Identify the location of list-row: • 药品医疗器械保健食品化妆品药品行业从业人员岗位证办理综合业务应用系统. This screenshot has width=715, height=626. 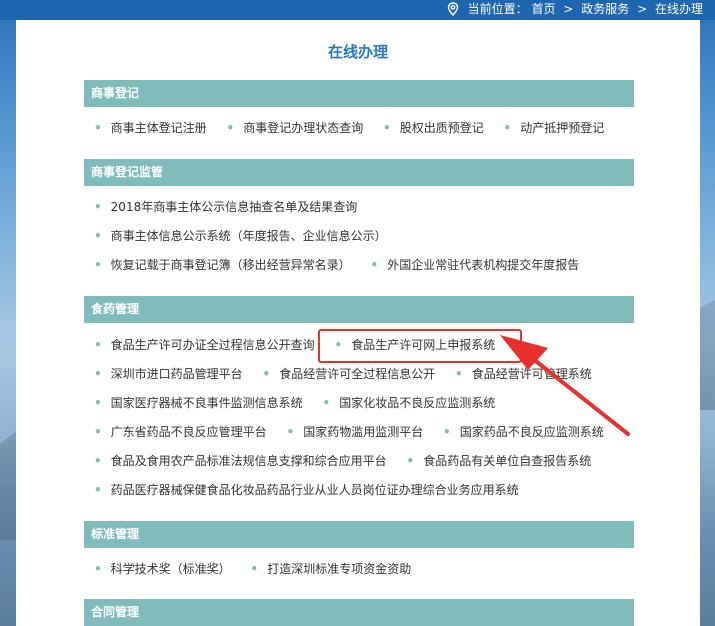
(306, 490).